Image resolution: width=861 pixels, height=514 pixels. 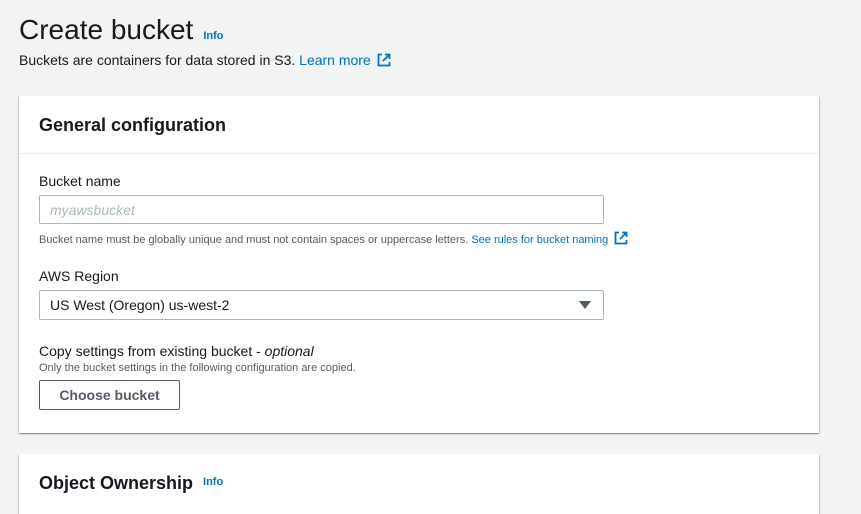 I want to click on general-configuration-title: General configuration, so click(x=133, y=124).